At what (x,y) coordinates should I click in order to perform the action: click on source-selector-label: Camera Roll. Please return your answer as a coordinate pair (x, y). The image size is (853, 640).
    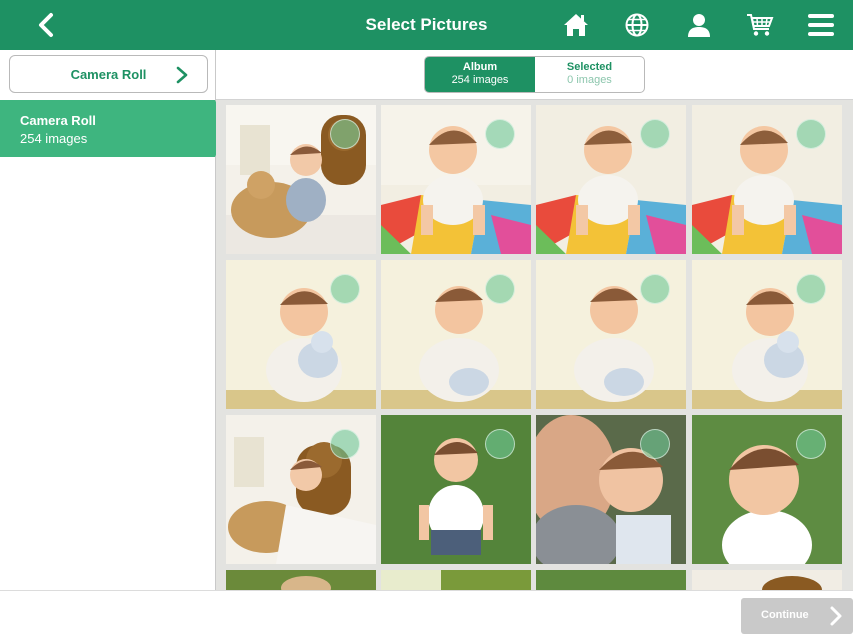
    Looking at the image, I should click on (108, 74).